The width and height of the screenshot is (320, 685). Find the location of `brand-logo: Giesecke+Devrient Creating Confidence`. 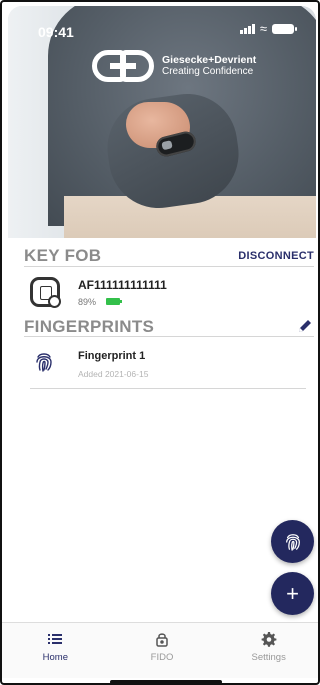

brand-logo: Giesecke+Devrient Creating Confidence is located at coordinates (174, 66).